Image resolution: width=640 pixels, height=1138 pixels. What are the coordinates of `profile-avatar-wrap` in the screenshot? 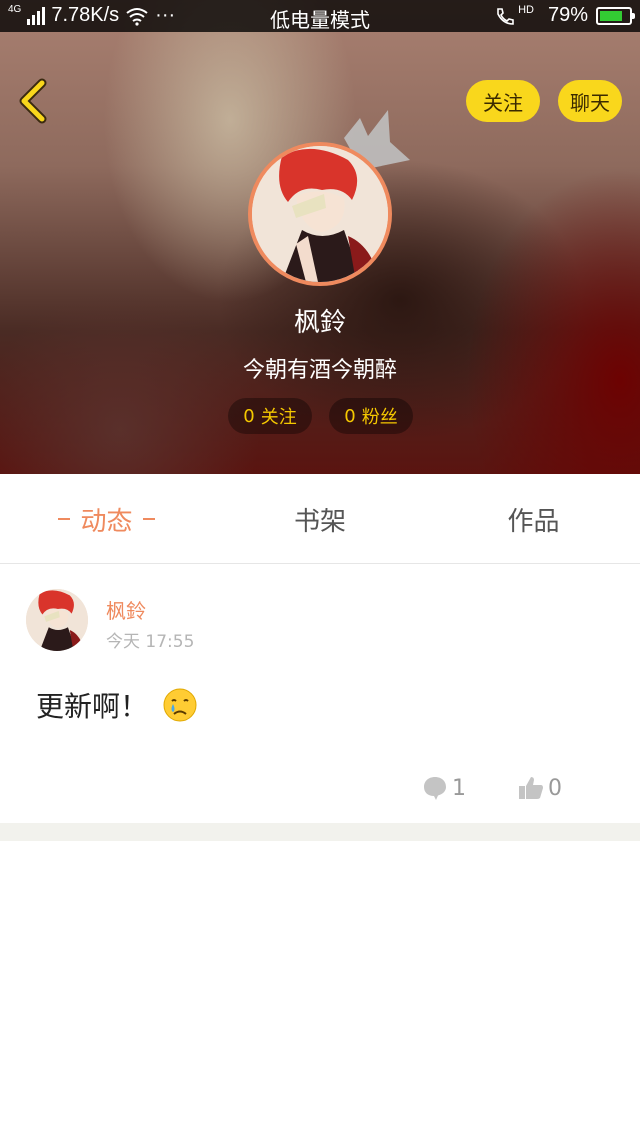 It's located at (320, 214).